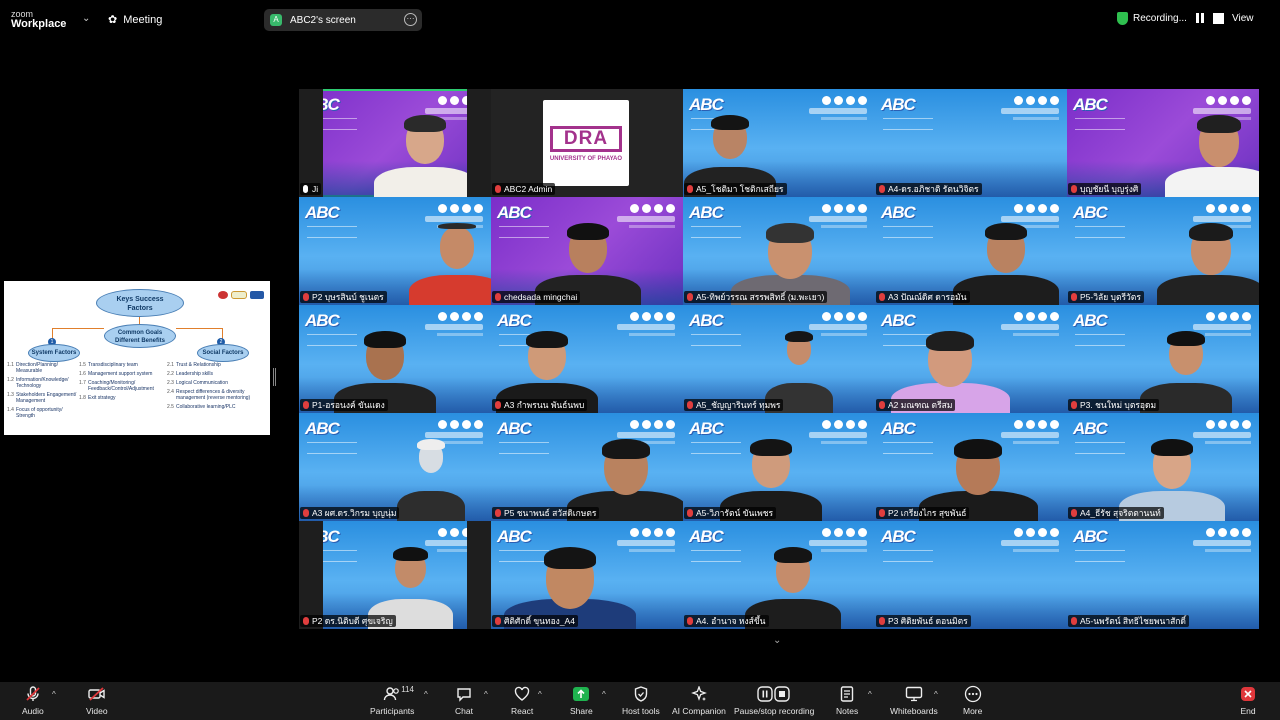 Image resolution: width=1280 pixels, height=720 pixels. Describe the element at coordinates (54, 694) in the screenshot. I see `audio-options-caret: ^` at that location.